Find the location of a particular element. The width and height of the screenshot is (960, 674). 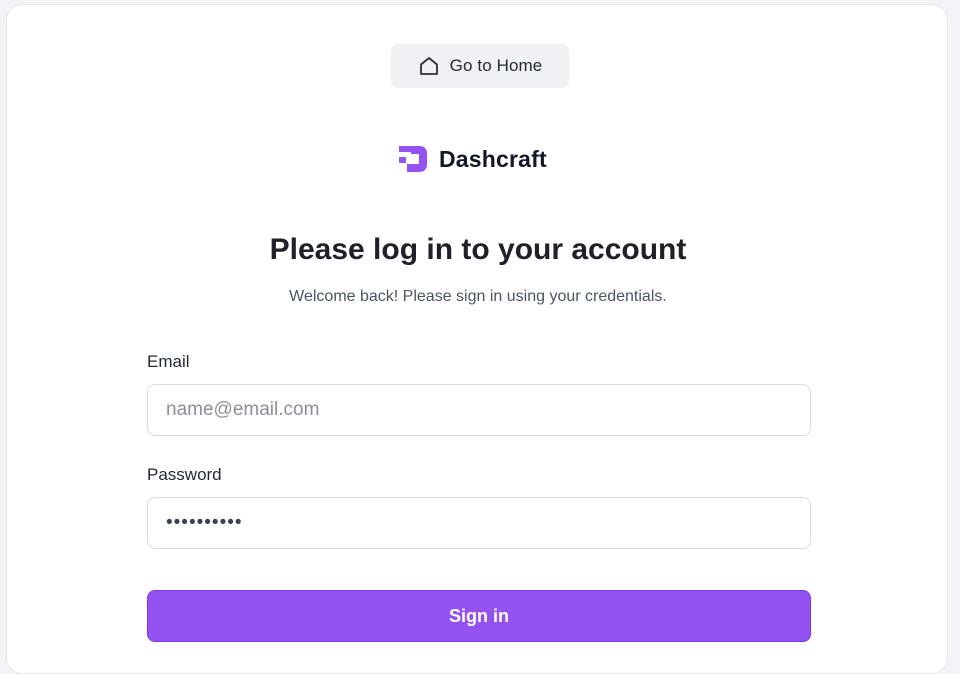

go-to-home-button: Go to Home is located at coordinates (480, 66).